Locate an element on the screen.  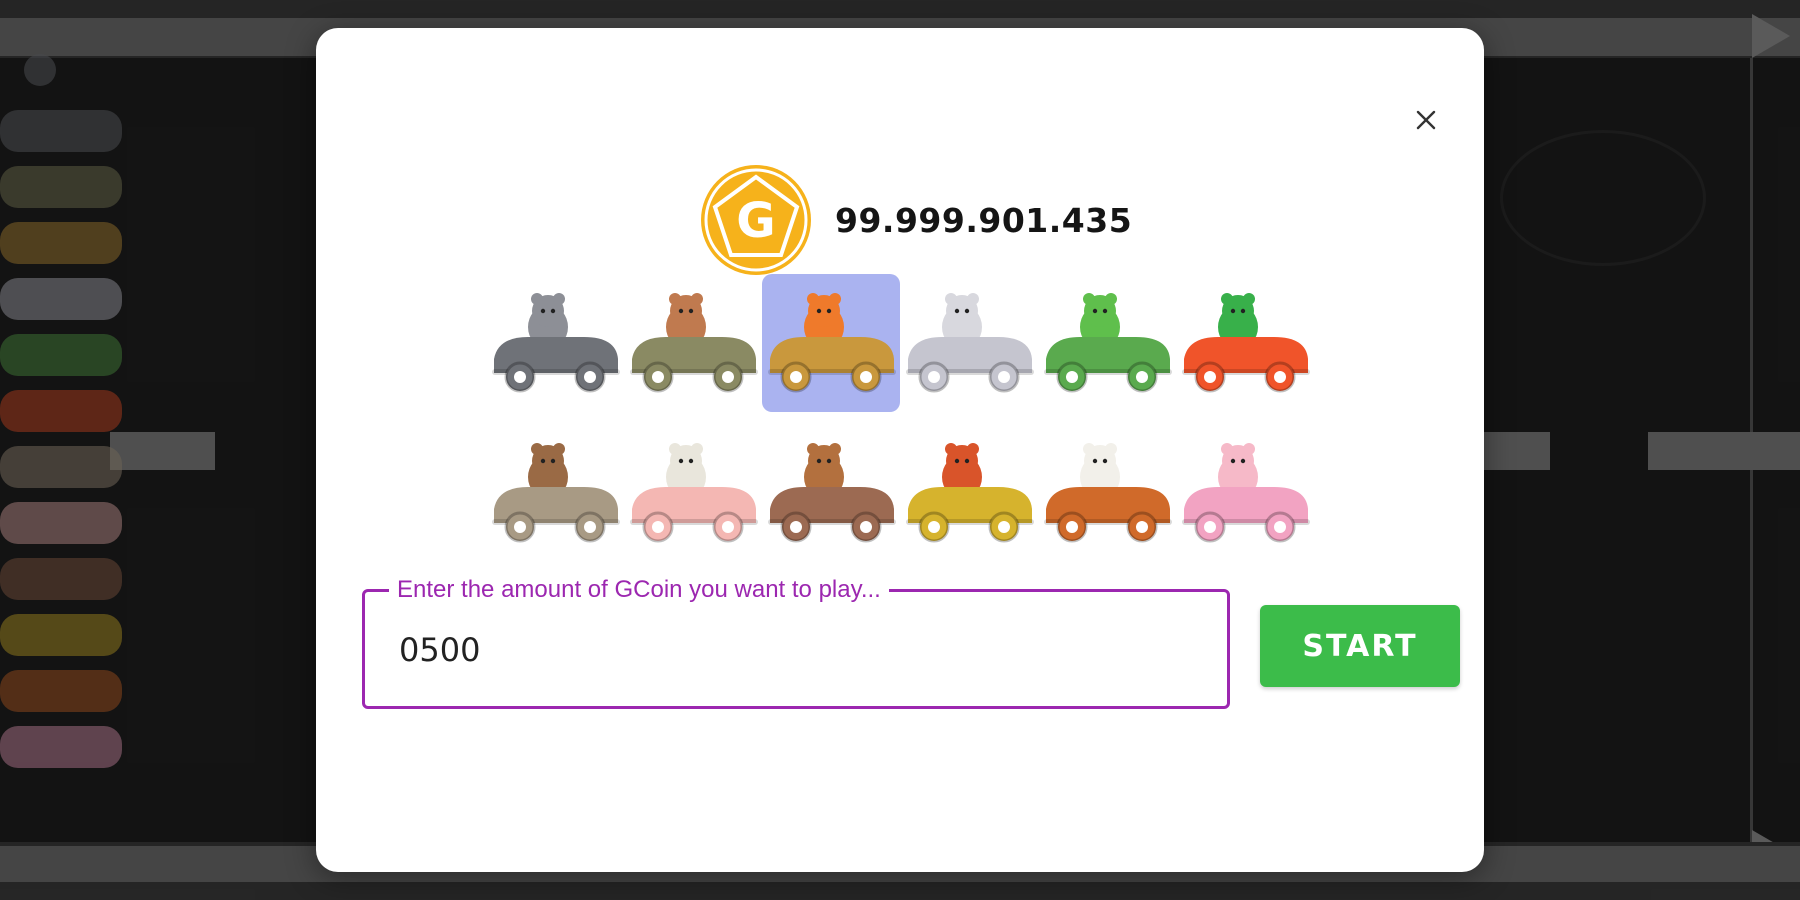
car-option-cat is located at coordinates (969, 343).